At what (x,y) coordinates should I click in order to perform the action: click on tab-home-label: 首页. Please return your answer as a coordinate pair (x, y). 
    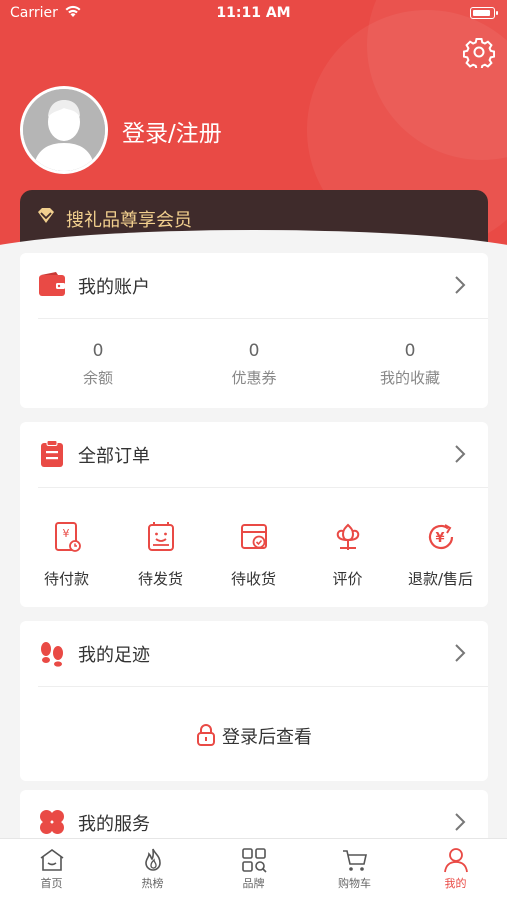
    Looking at the image, I should click on (51, 883).